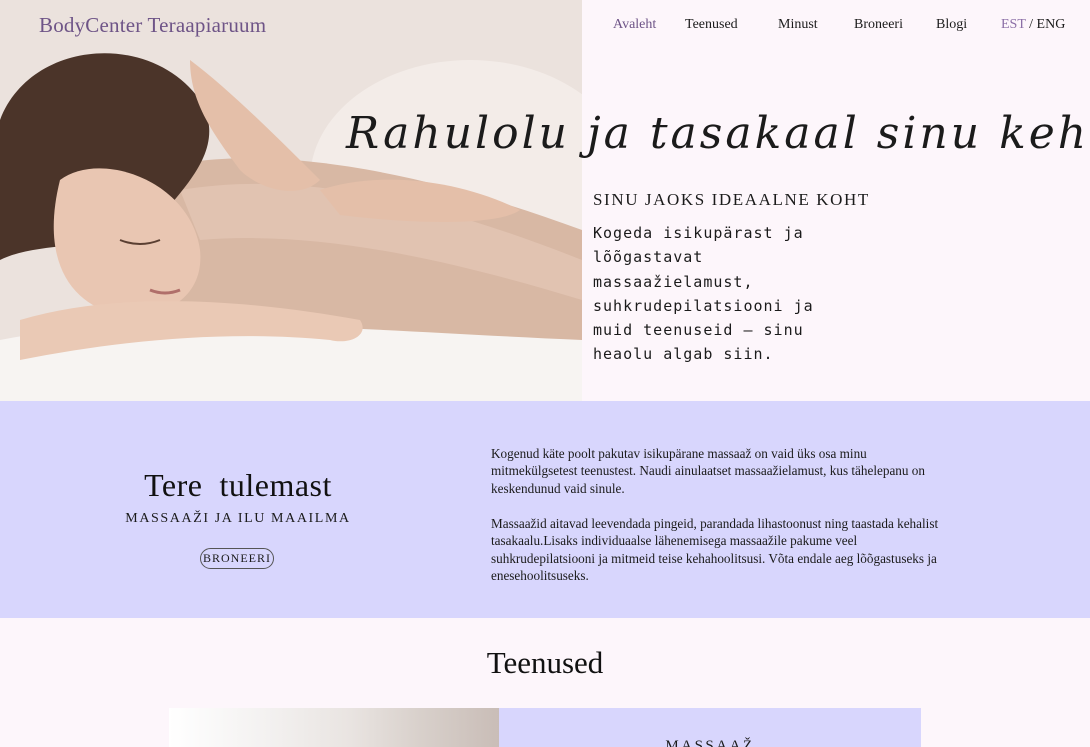 This screenshot has height=747, width=1090. Describe the element at coordinates (334, 727) in the screenshot. I see `service-photo` at that location.